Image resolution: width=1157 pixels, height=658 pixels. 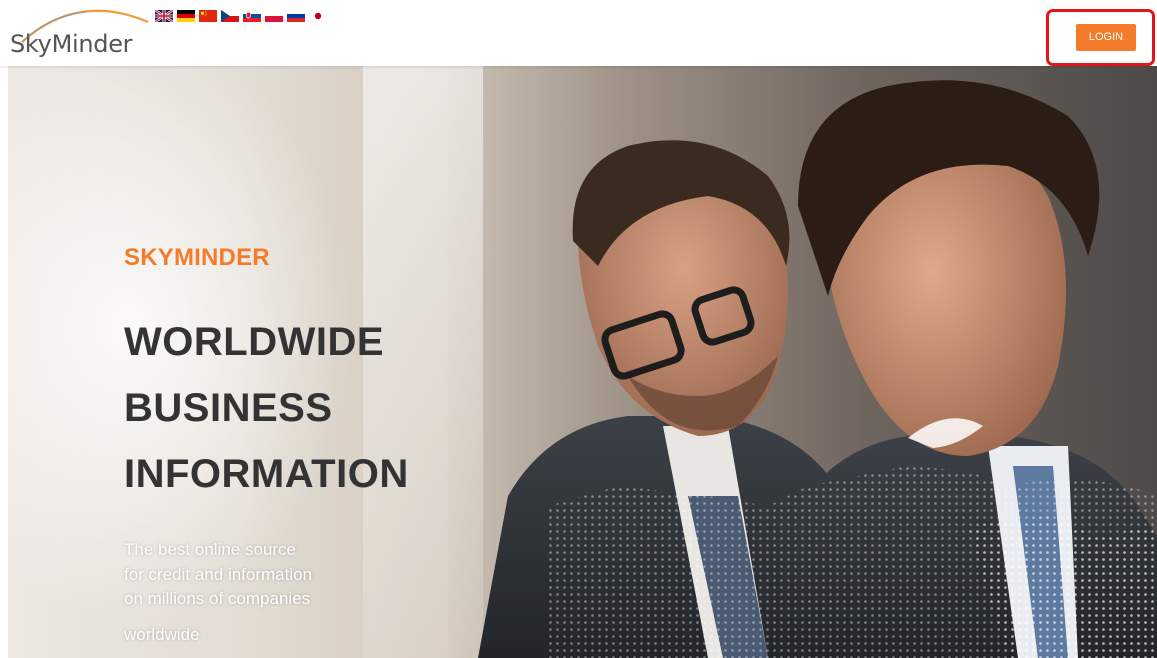 What do you see at coordinates (197, 257) in the screenshot?
I see `brand-label: SKYMINDER` at bounding box center [197, 257].